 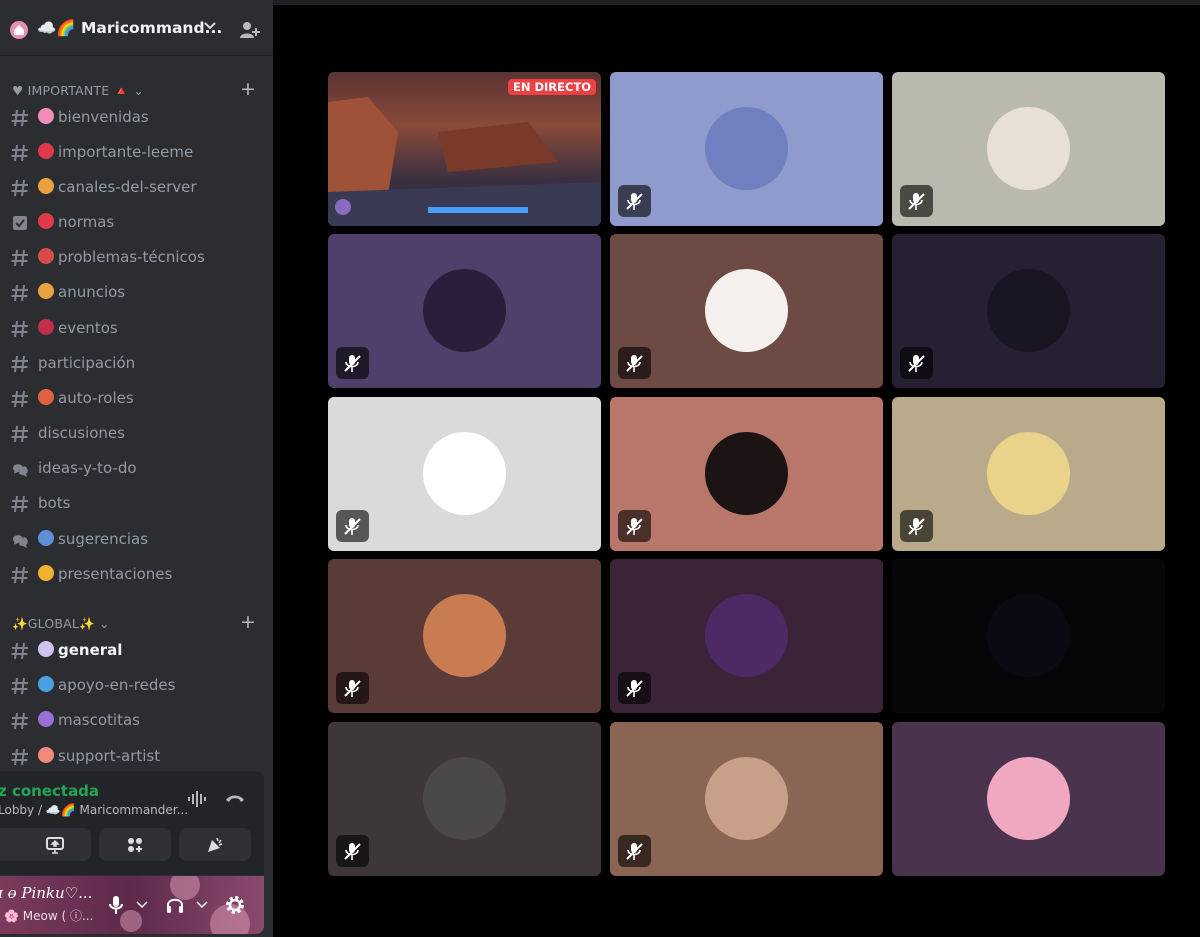 I want to click on forum-channel-icon, so click(x=20, y=470).